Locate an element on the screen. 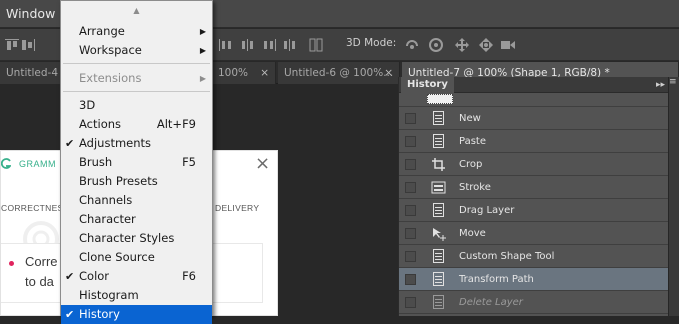 The height and width of the screenshot is (324, 679). tab-untitled-4: Untitled-4 is located at coordinates (32, 73).